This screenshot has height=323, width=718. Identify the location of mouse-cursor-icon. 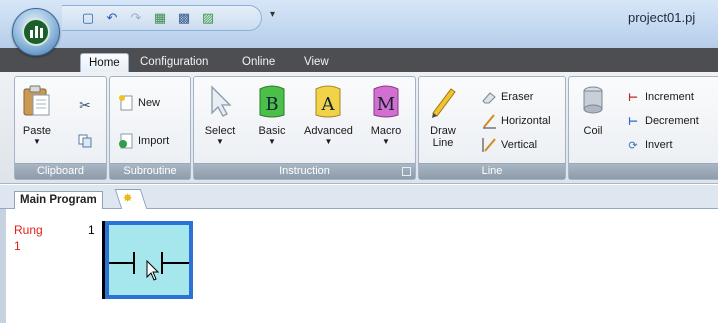
(153, 272).